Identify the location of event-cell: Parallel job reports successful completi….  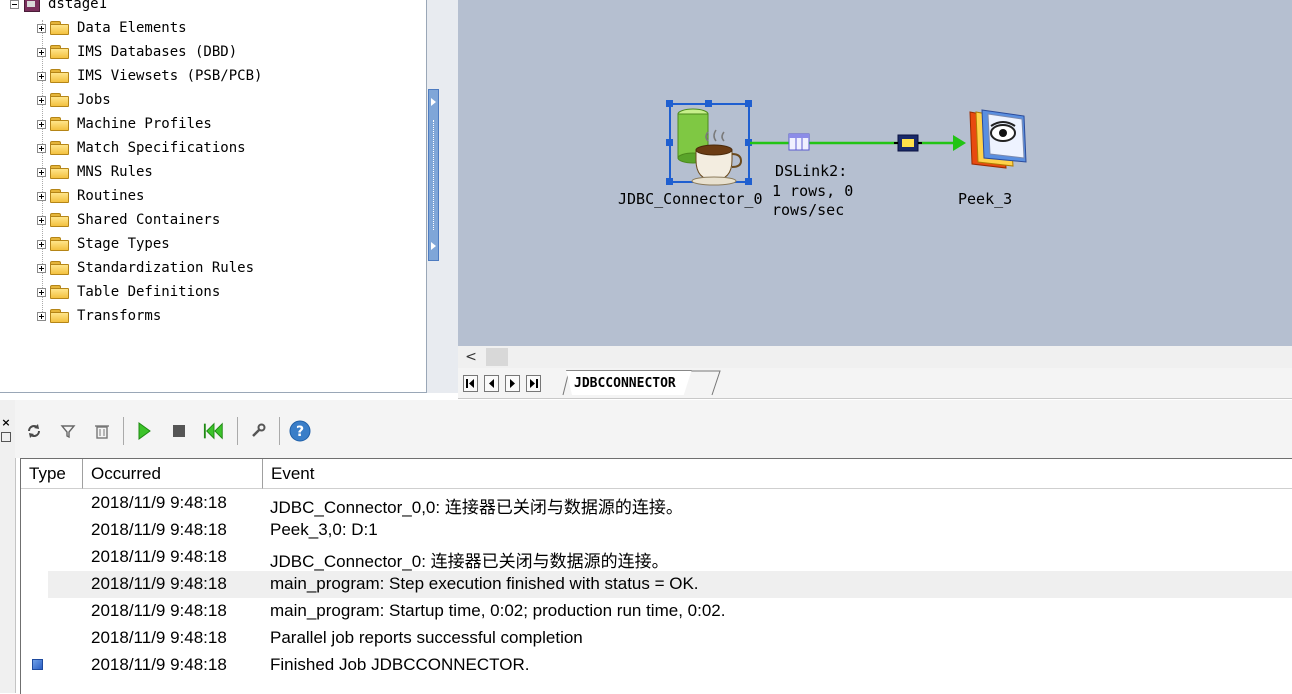
(426, 637).